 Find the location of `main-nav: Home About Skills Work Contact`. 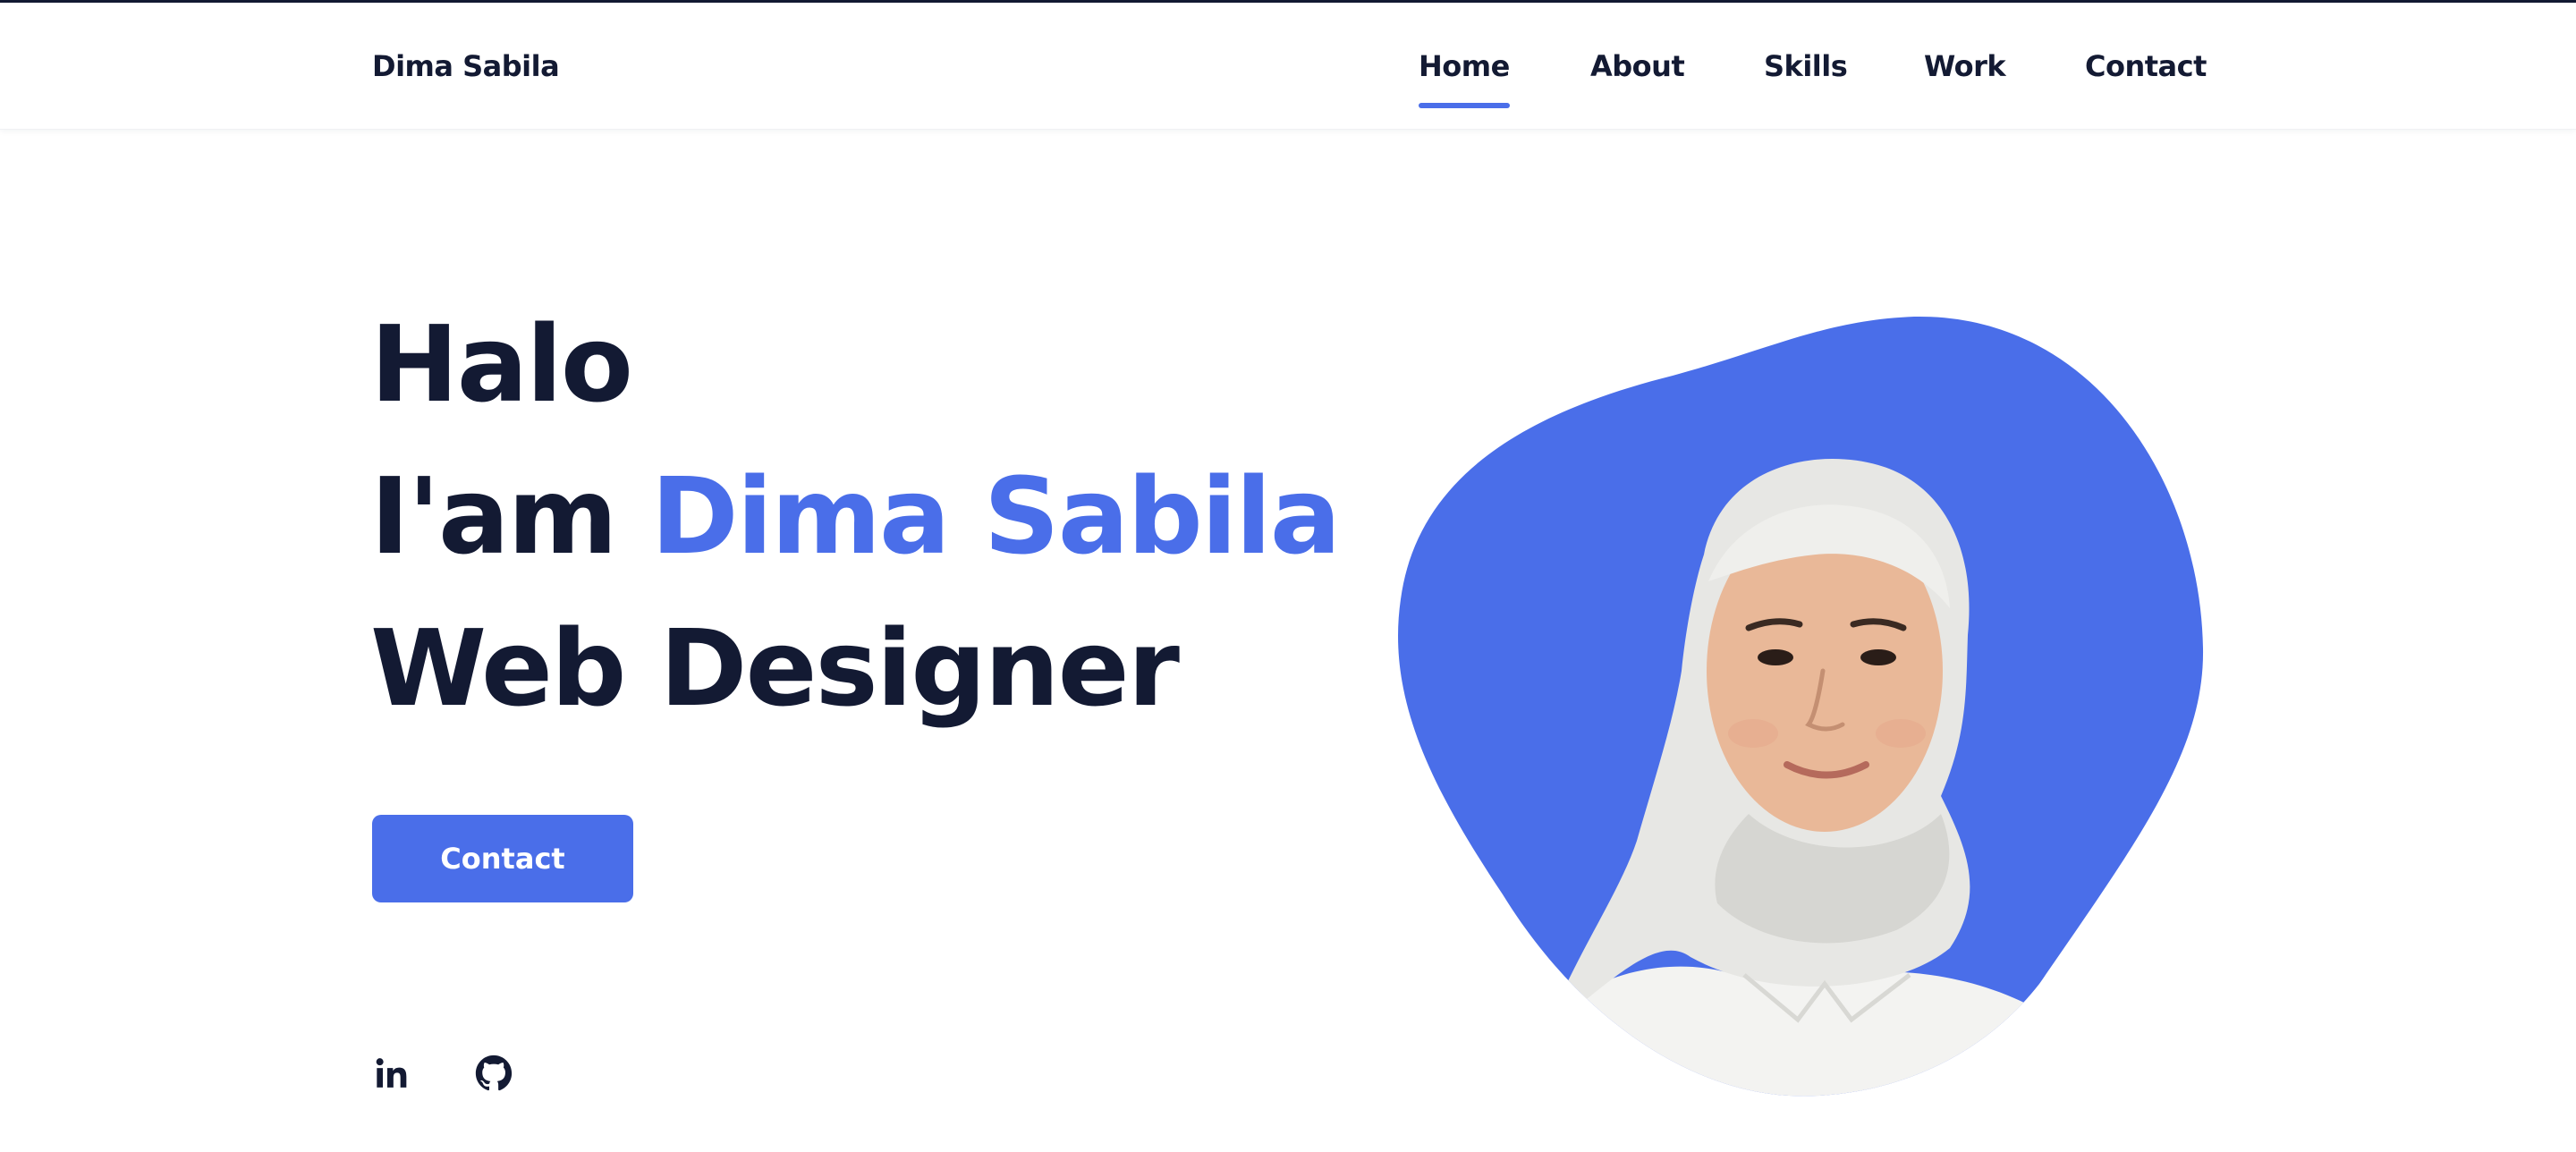

main-nav: Home About Skills Work Contact is located at coordinates (1288, 78).